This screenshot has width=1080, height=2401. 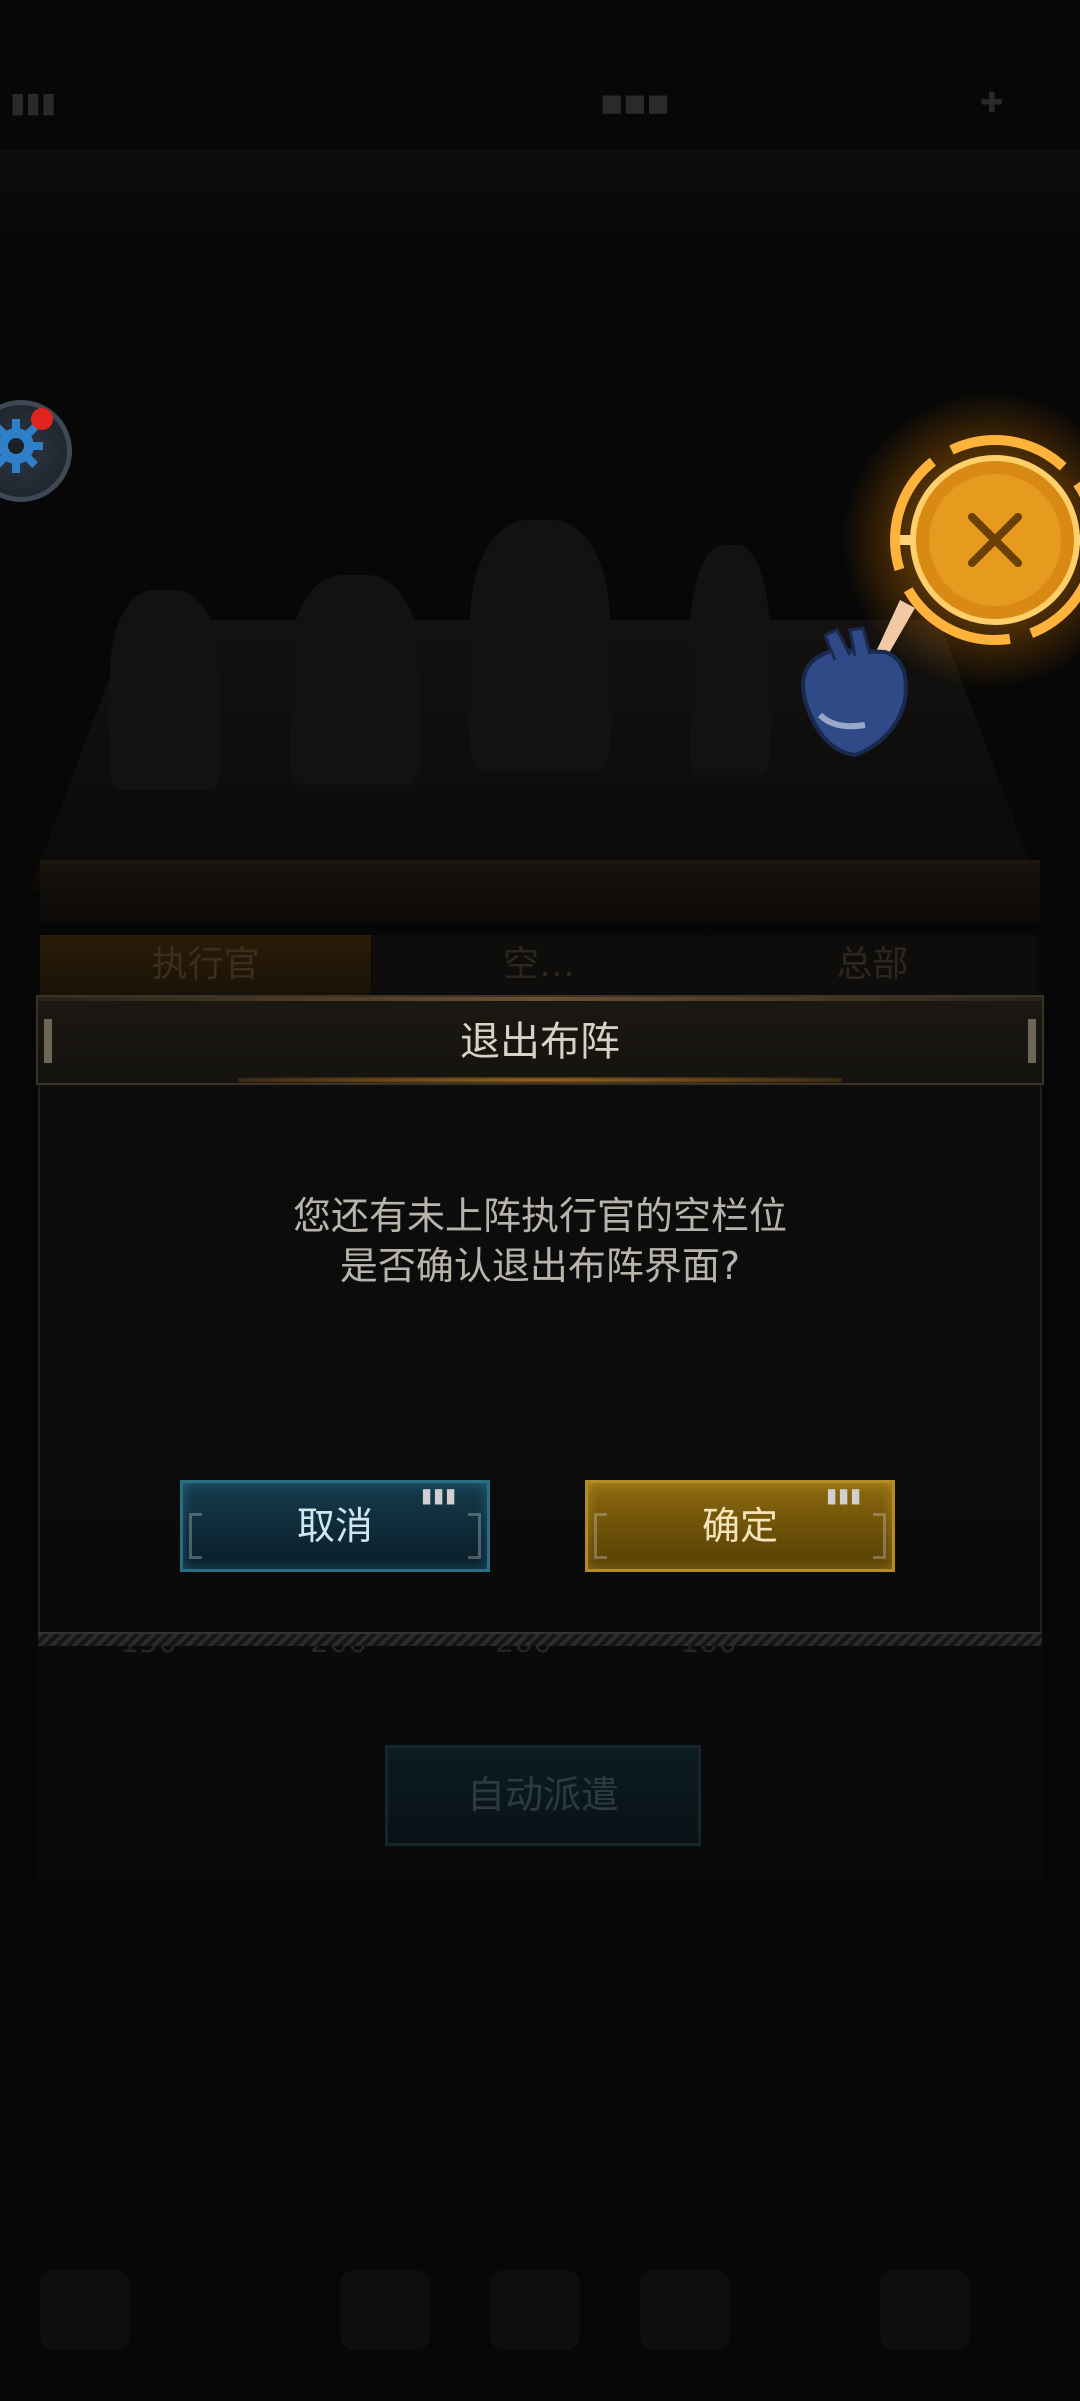 I want to click on notification-dot, so click(x=42, y=419).